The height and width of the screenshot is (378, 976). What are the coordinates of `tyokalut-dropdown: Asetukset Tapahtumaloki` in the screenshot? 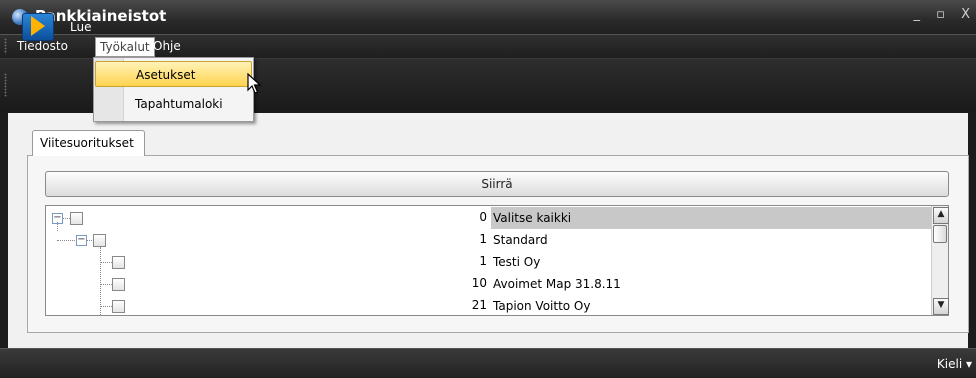 It's located at (173, 89).